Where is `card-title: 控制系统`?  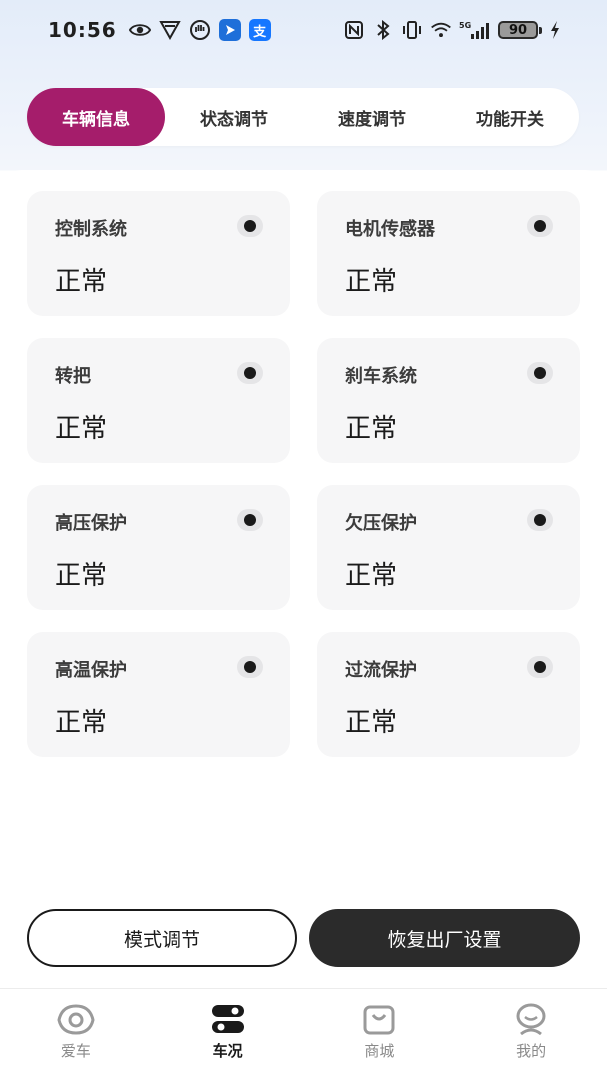
card-title: 控制系统 is located at coordinates (91, 229).